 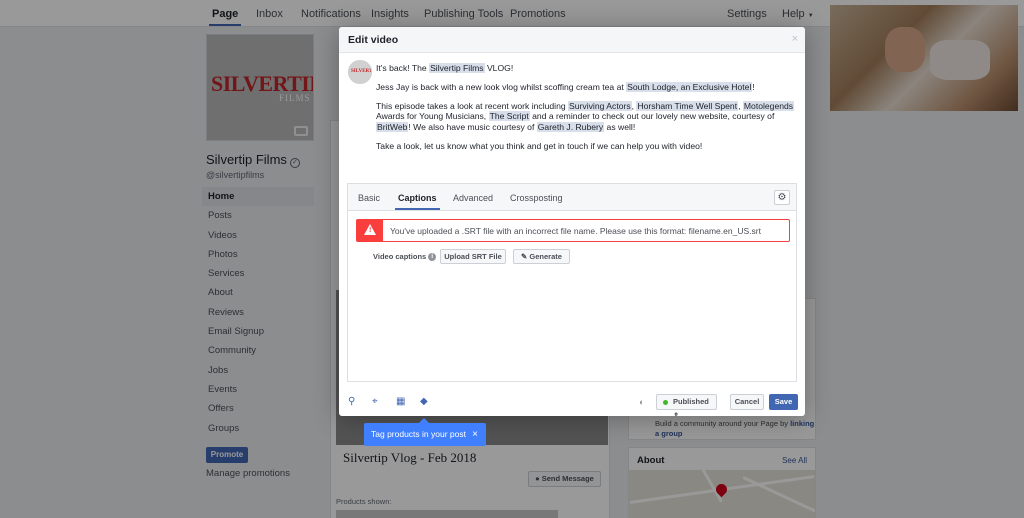 I want to click on close-icon: ×, so click(x=795, y=39).